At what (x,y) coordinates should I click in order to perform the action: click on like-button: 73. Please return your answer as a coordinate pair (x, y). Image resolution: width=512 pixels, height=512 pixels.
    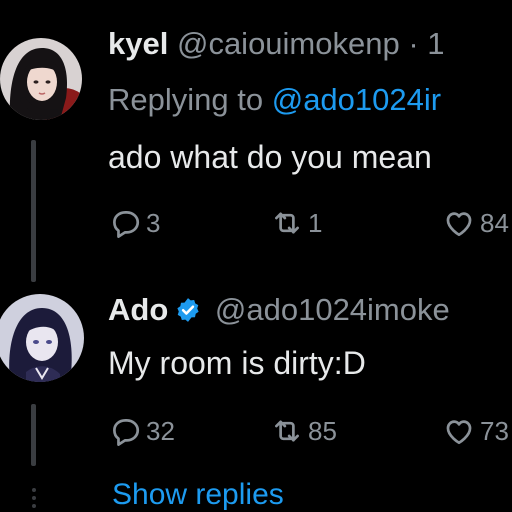
    Looking at the image, I should click on (475, 431).